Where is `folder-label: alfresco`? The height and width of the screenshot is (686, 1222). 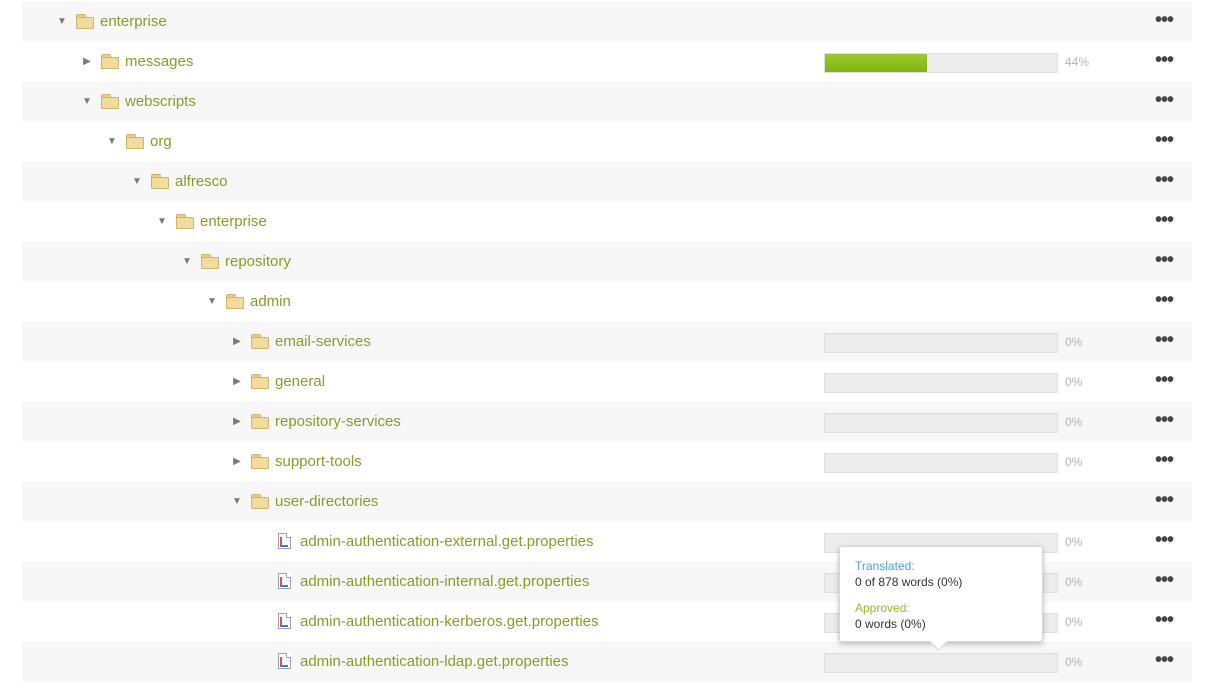
folder-label: alfresco is located at coordinates (201, 182).